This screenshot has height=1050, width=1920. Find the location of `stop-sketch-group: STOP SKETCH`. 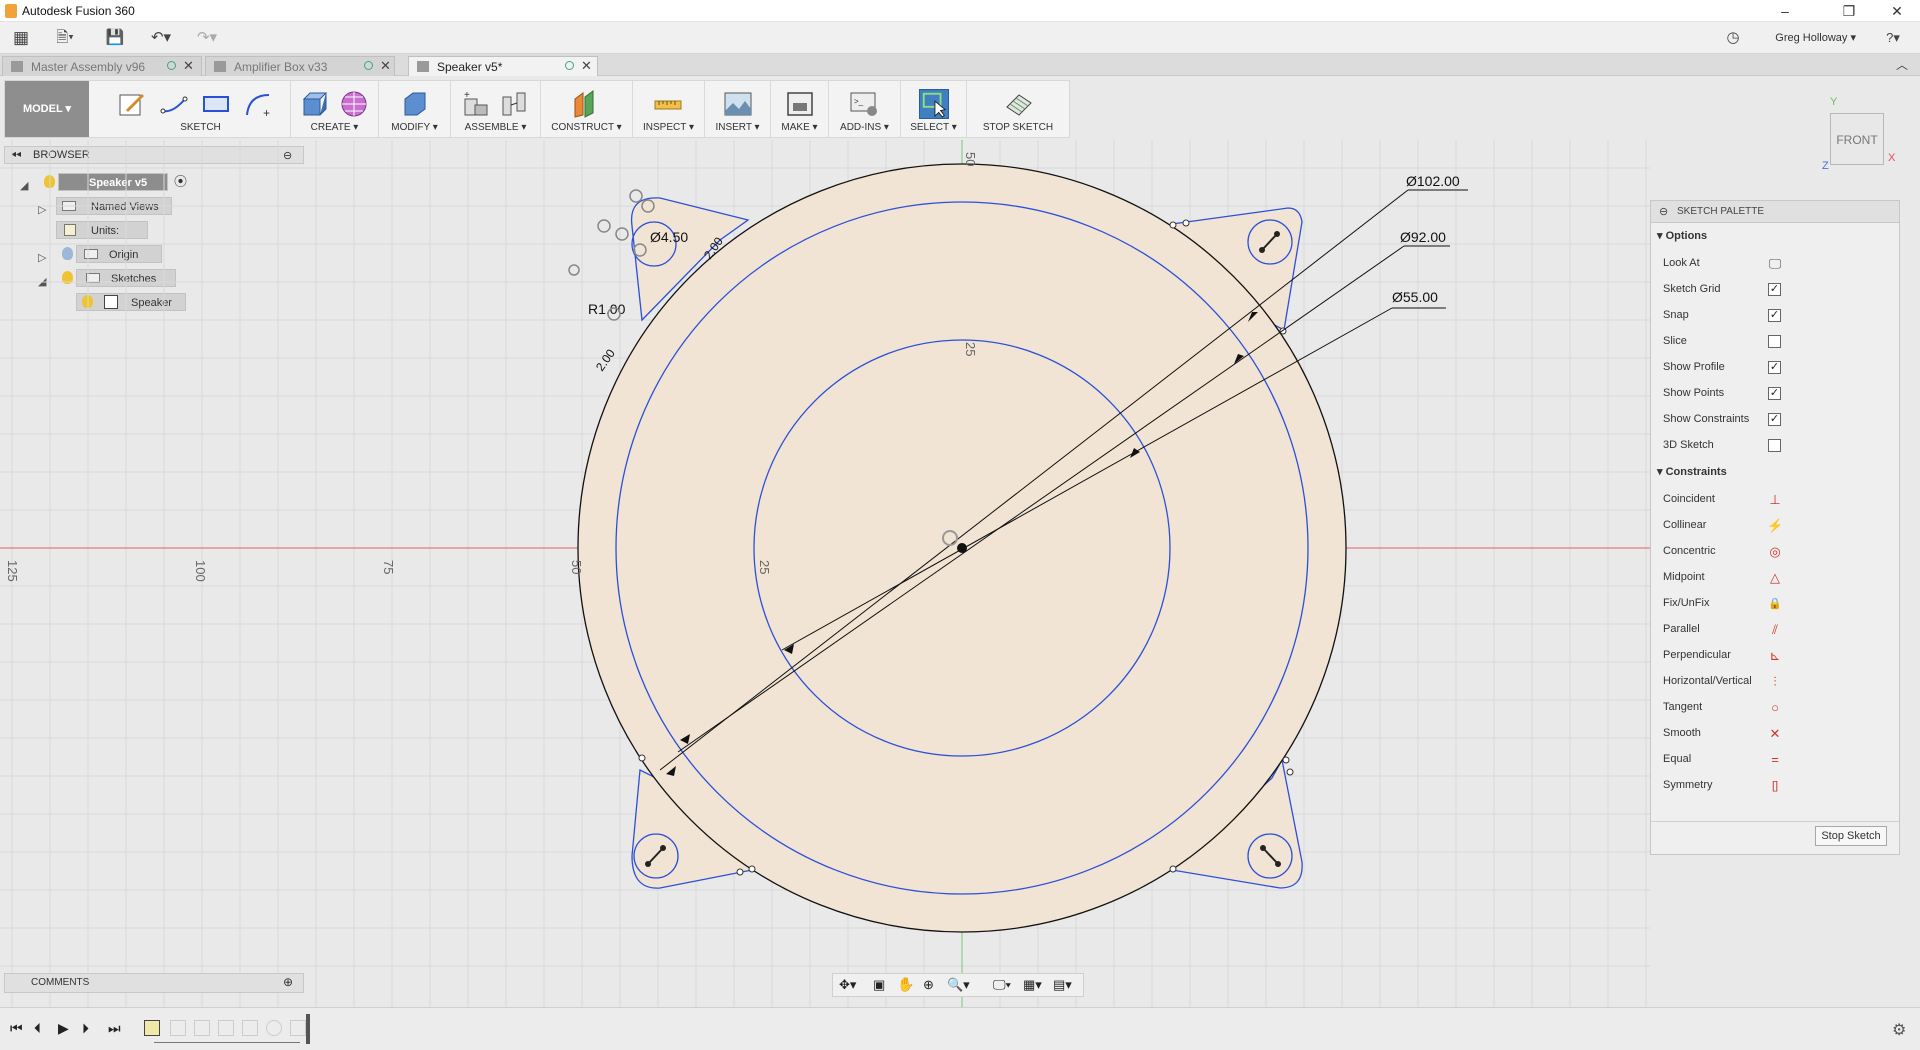

stop-sketch-group: STOP SKETCH is located at coordinates (1018, 109).